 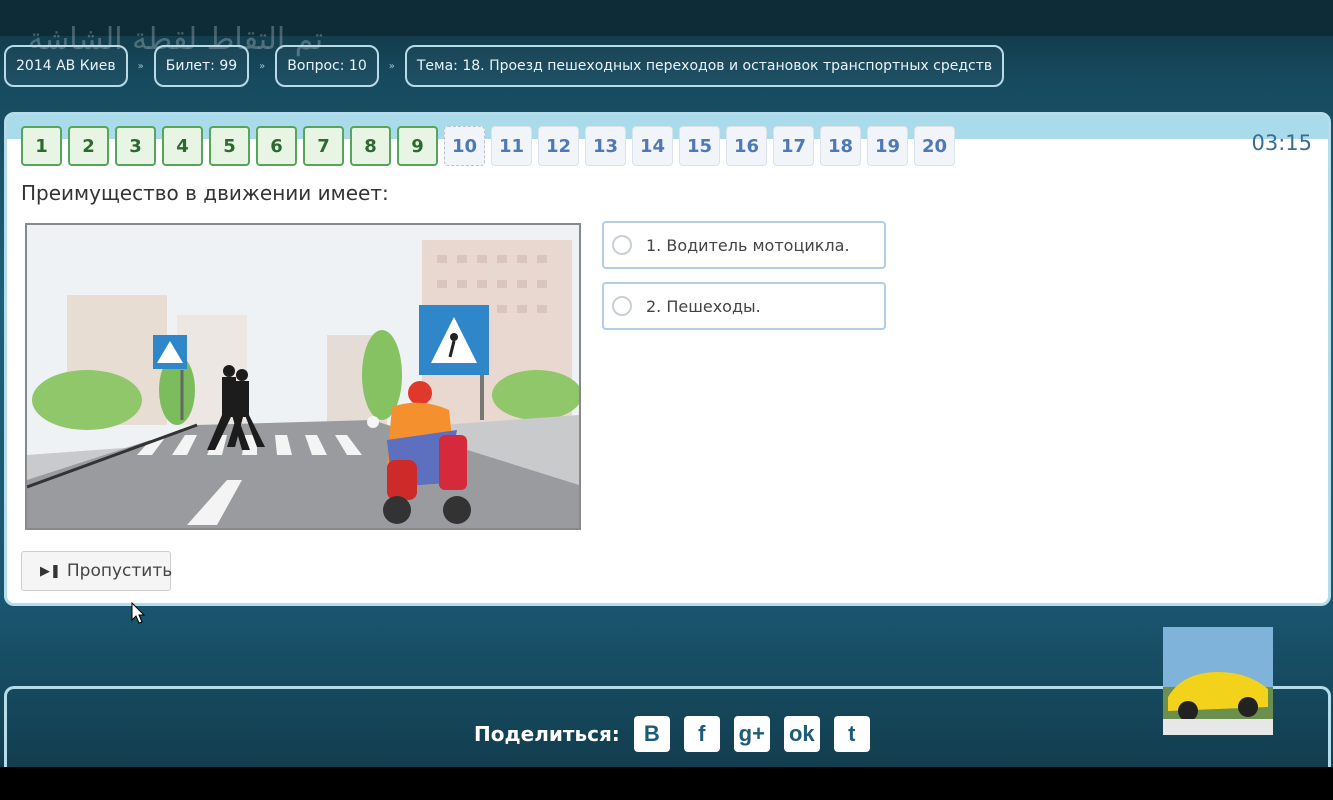 What do you see at coordinates (1218, 681) in the screenshot?
I see `car-thumbnail-image` at bounding box center [1218, 681].